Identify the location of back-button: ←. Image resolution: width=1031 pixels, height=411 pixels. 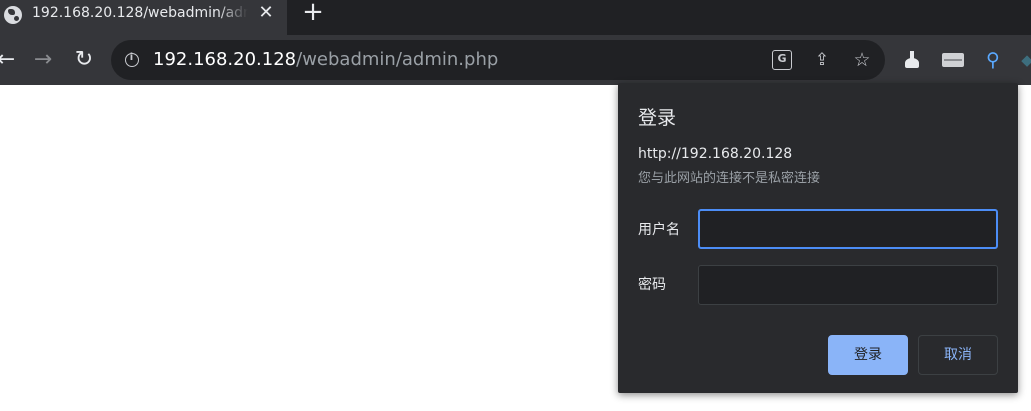
(9, 60).